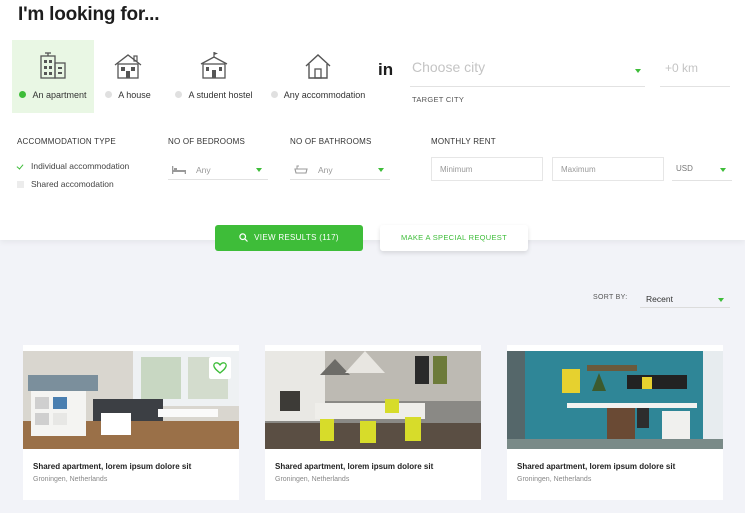  What do you see at coordinates (207, 141) in the screenshot?
I see `bedrooms-label: NO OF BEDROOMS` at bounding box center [207, 141].